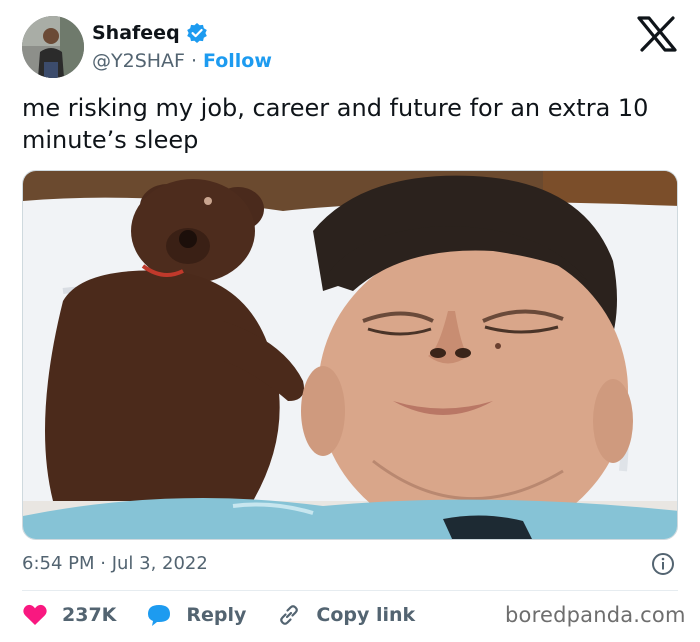  I want to click on action-bar: 237K Reply Copy link, so click(233, 615).